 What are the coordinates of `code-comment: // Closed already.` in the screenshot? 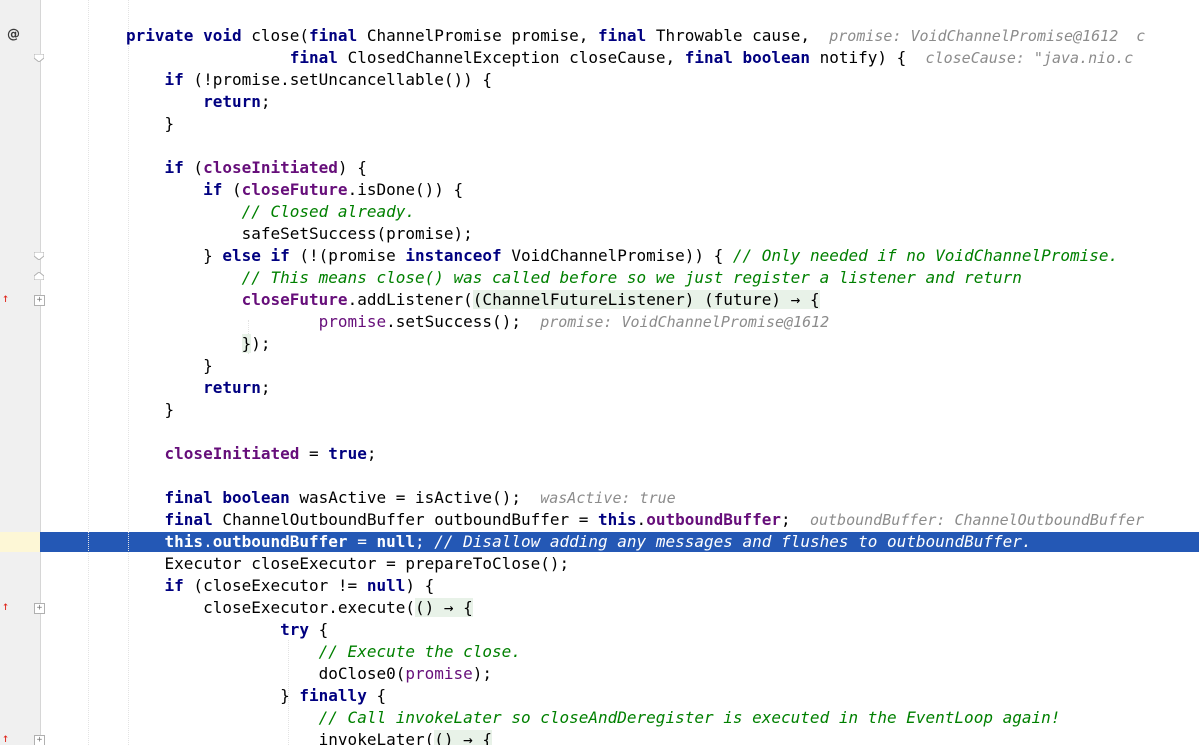 It's located at (328, 211).